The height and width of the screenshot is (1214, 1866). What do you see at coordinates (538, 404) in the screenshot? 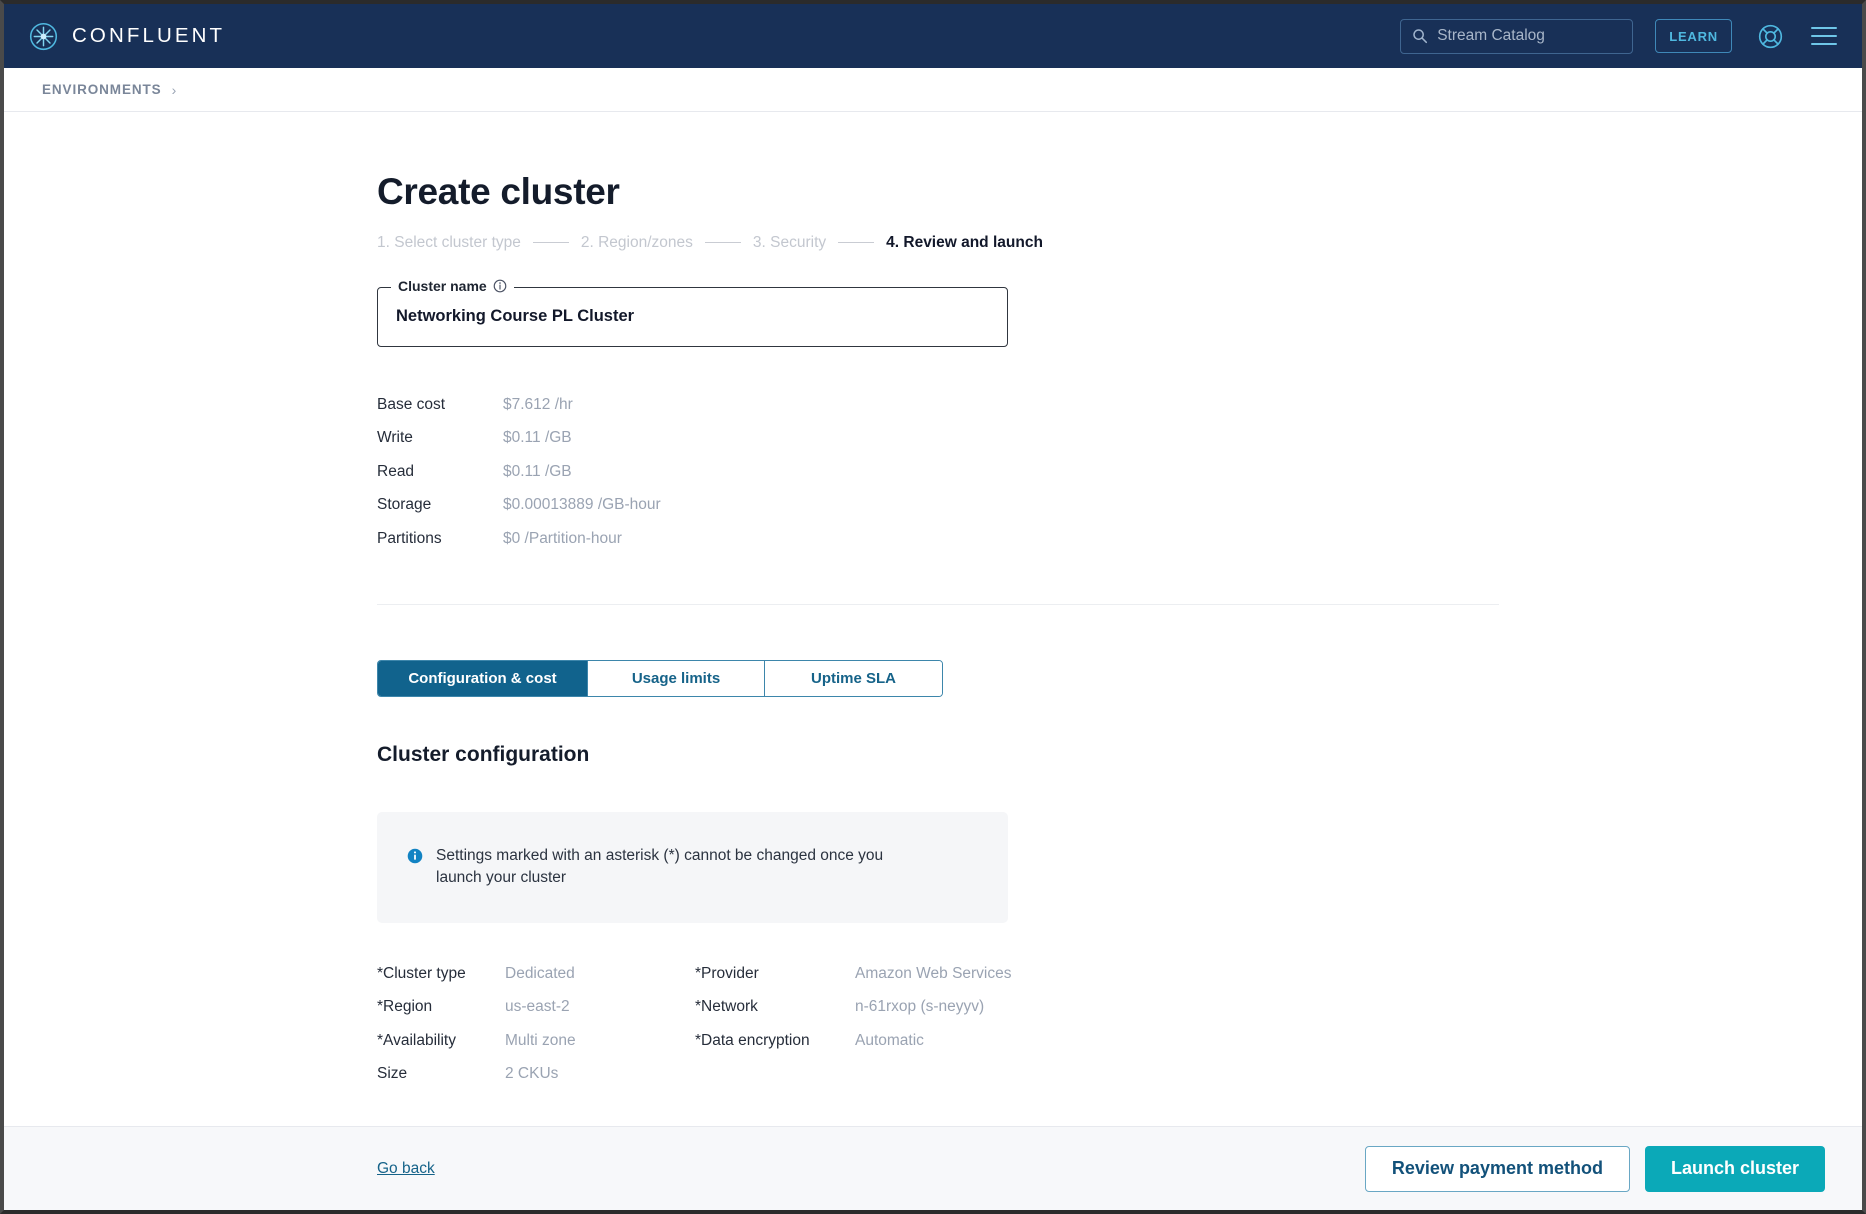
I see `pricing-value-base-cost: $7.612 /hr` at bounding box center [538, 404].